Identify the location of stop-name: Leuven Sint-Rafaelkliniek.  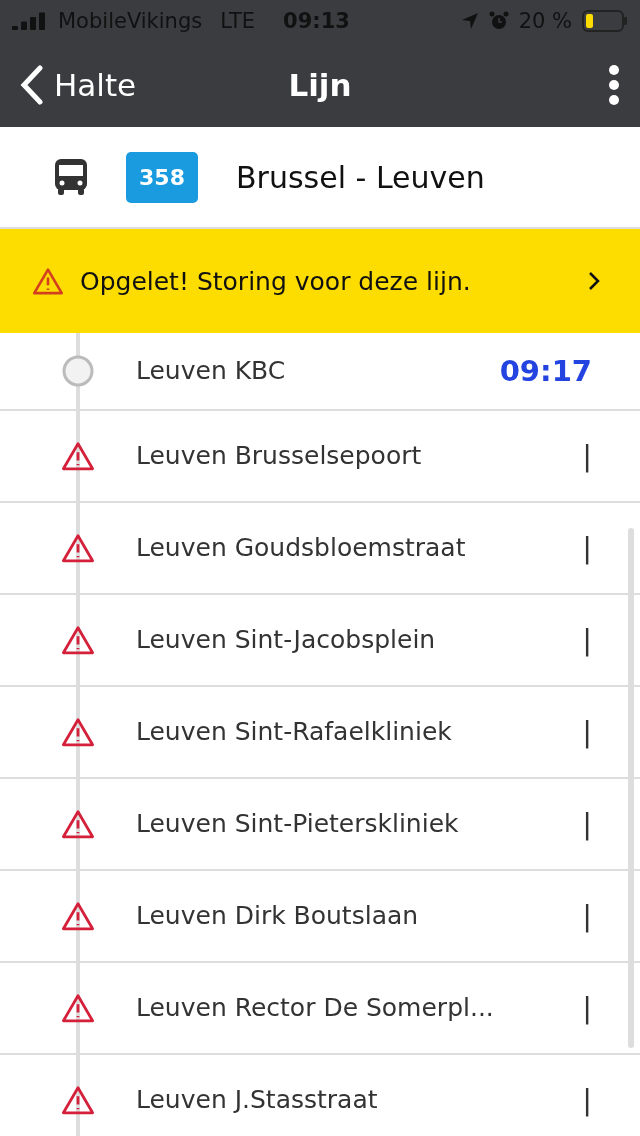
(294, 732).